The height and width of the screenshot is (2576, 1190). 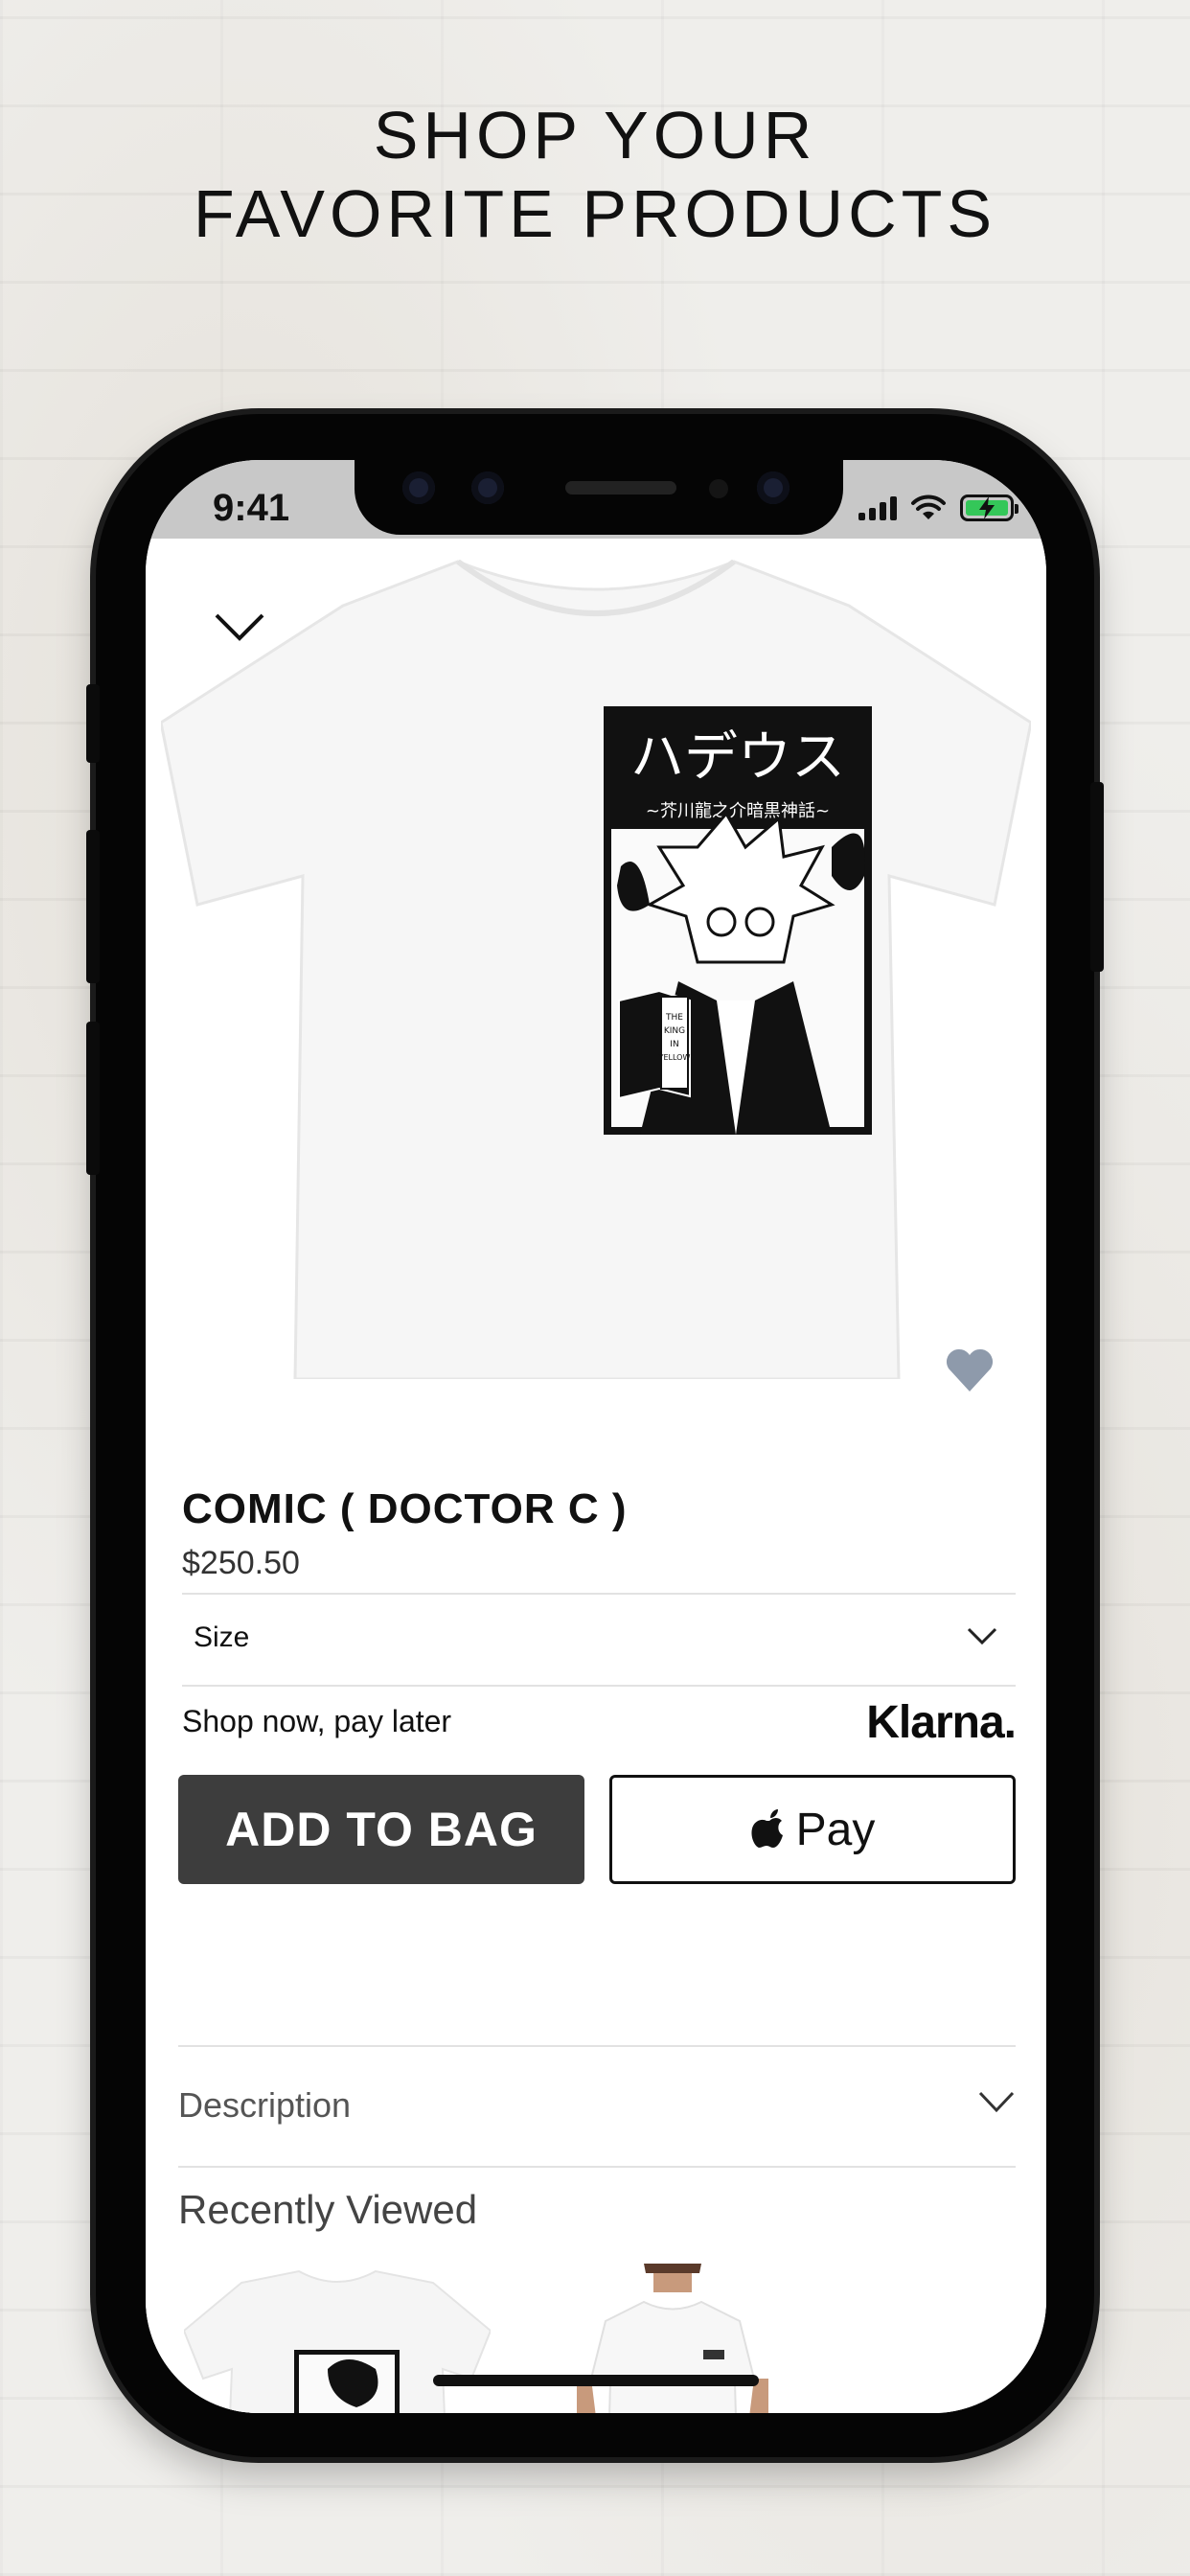 What do you see at coordinates (621, 487) in the screenshot?
I see `speaker-grille` at bounding box center [621, 487].